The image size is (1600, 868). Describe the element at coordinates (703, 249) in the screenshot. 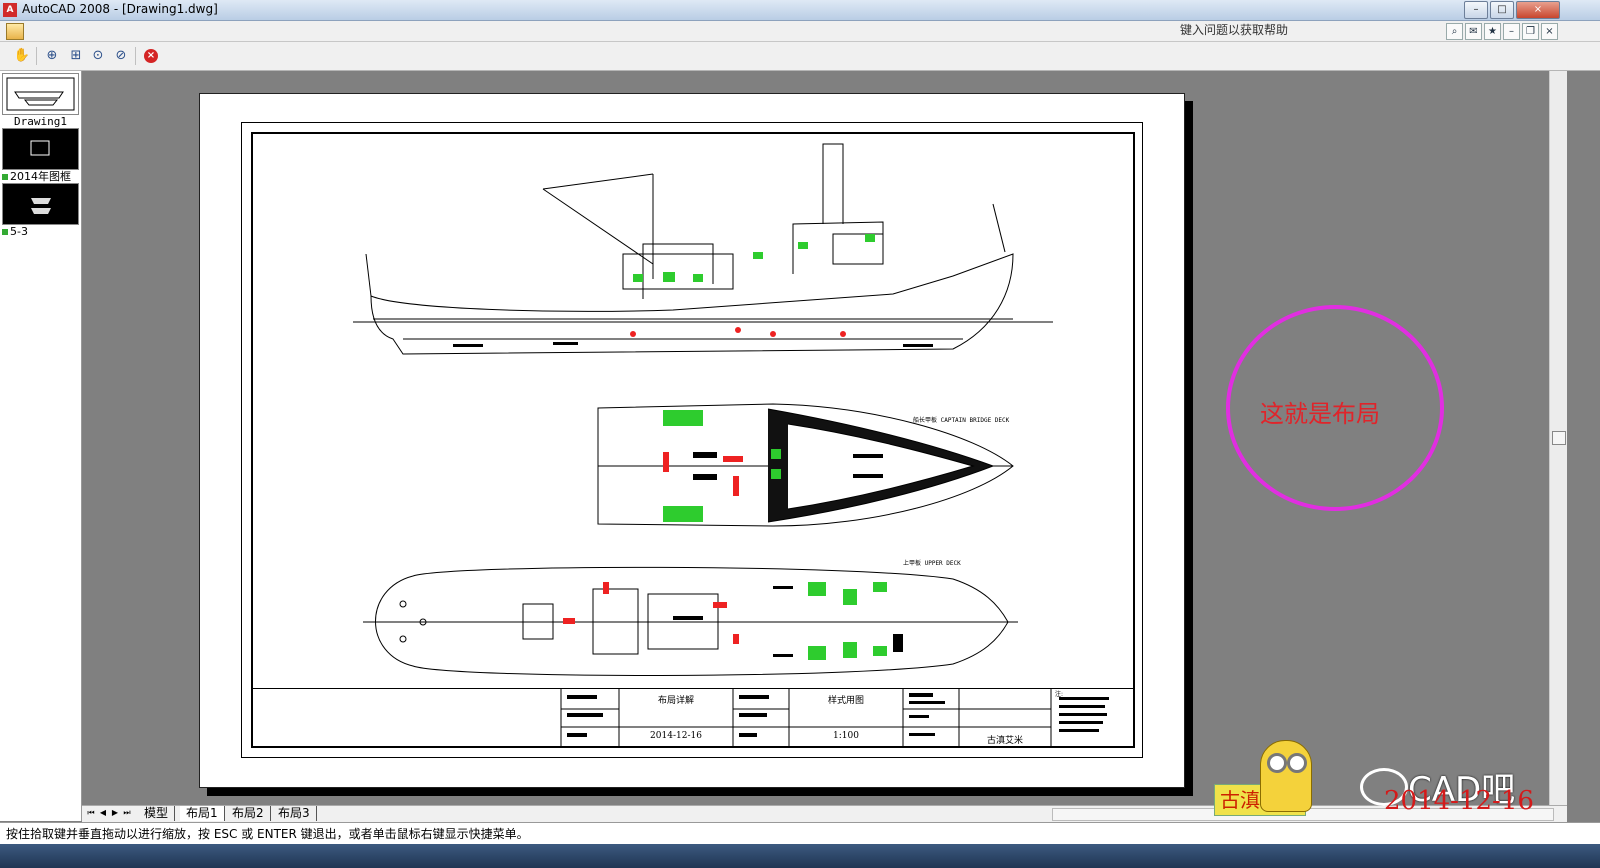

I see `ship-profile-view` at that location.